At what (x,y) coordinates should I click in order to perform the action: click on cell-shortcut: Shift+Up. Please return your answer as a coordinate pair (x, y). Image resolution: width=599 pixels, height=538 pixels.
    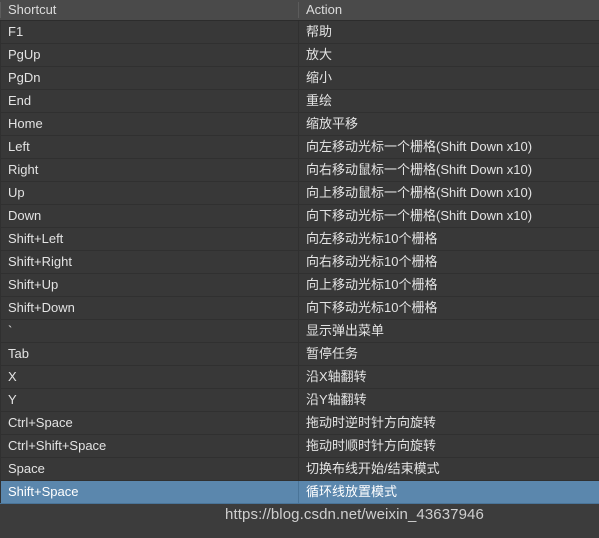
    Looking at the image, I should click on (149, 285).